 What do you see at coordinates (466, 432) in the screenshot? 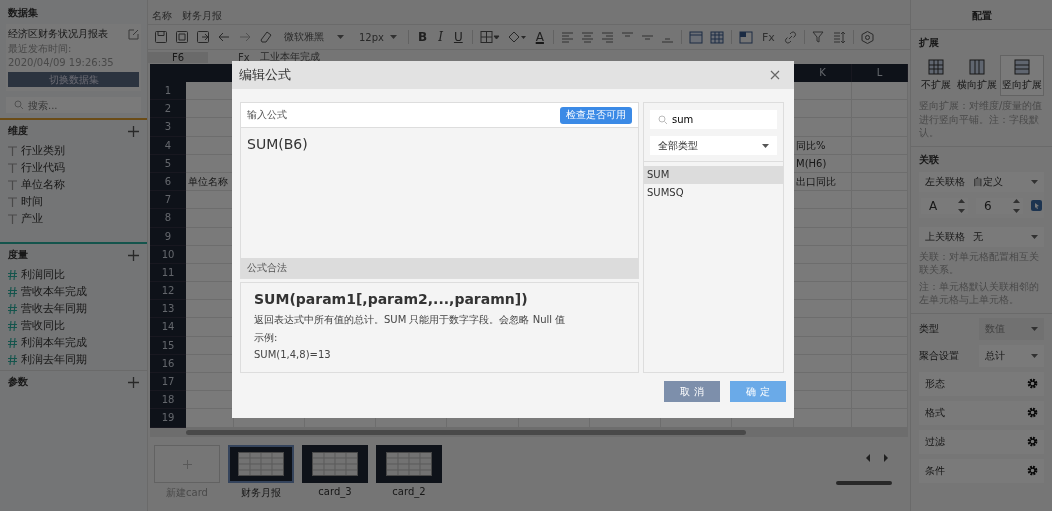
I see `scrollbar-thumb` at bounding box center [466, 432].